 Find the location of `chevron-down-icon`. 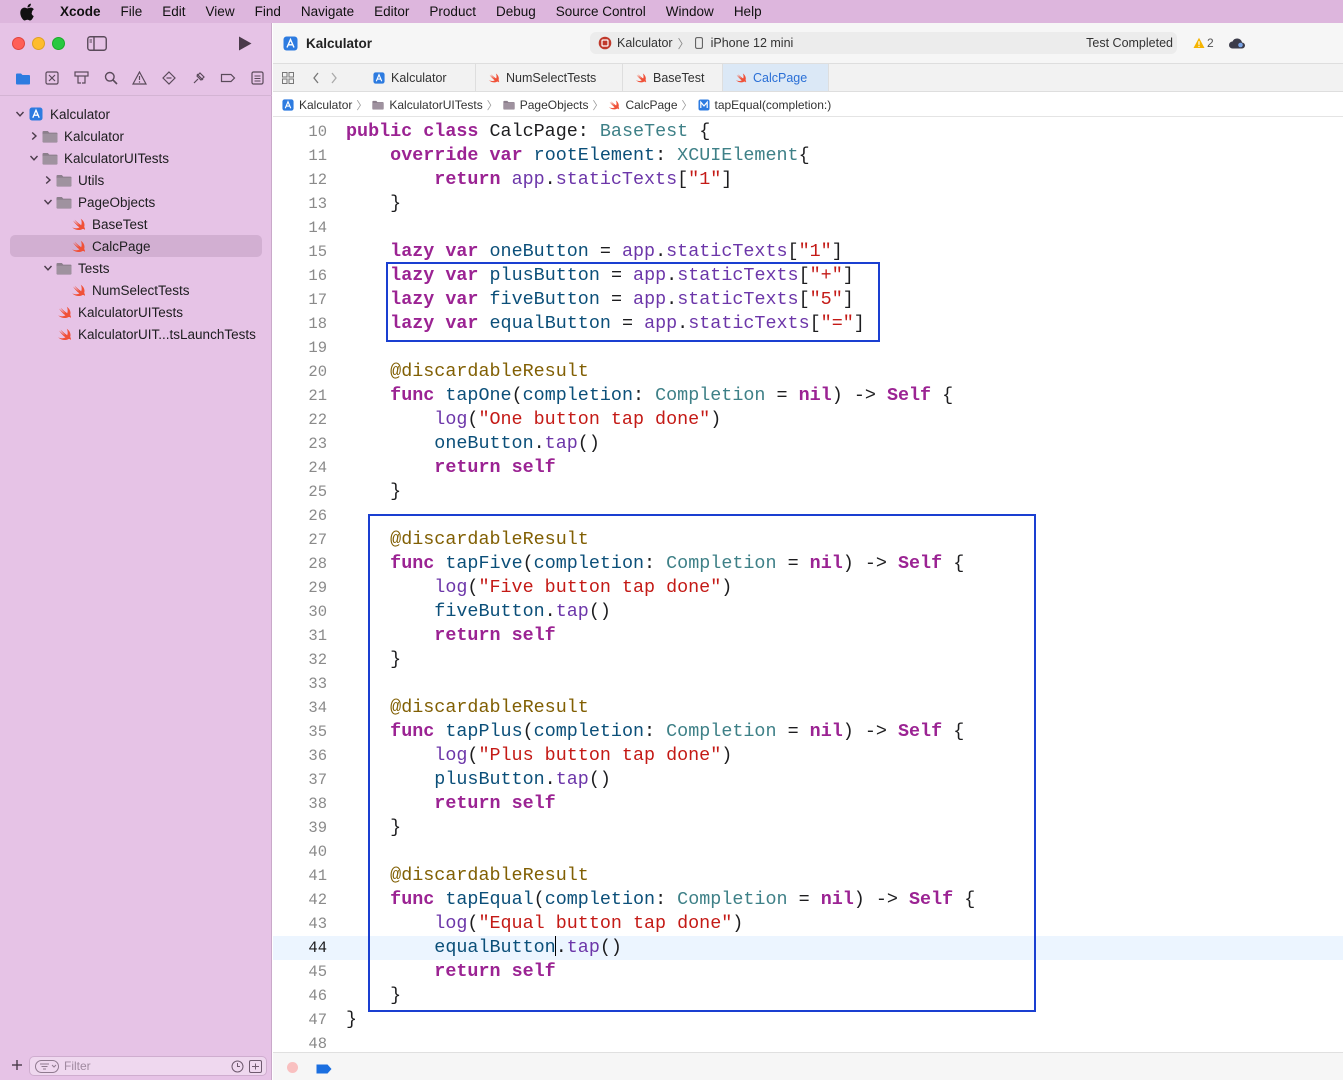

chevron-down-icon is located at coordinates (34, 158).